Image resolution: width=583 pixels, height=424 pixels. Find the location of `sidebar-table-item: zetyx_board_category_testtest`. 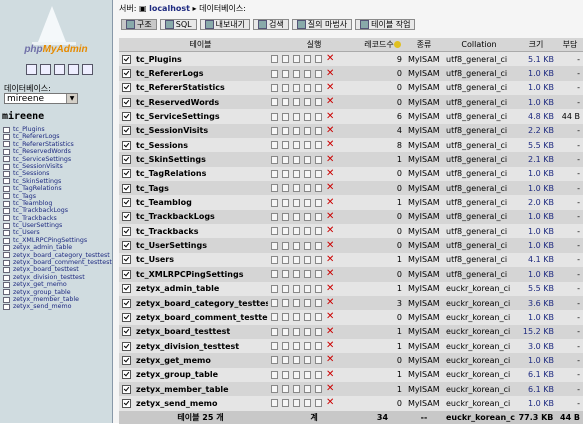

sidebar-table-item: zetyx_board_category_testtest is located at coordinates (57, 255).